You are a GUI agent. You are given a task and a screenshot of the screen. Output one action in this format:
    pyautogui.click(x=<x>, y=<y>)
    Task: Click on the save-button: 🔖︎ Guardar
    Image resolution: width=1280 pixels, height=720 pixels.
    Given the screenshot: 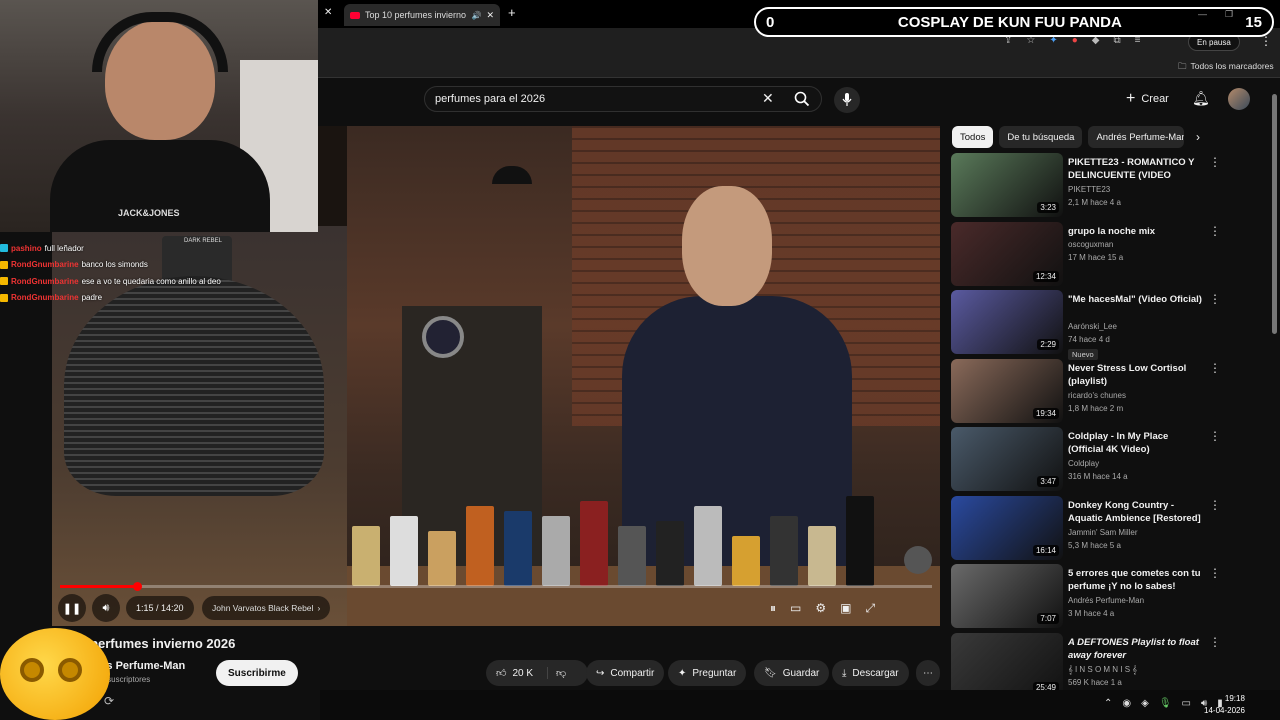 What is the action you would take?
    pyautogui.click(x=792, y=673)
    